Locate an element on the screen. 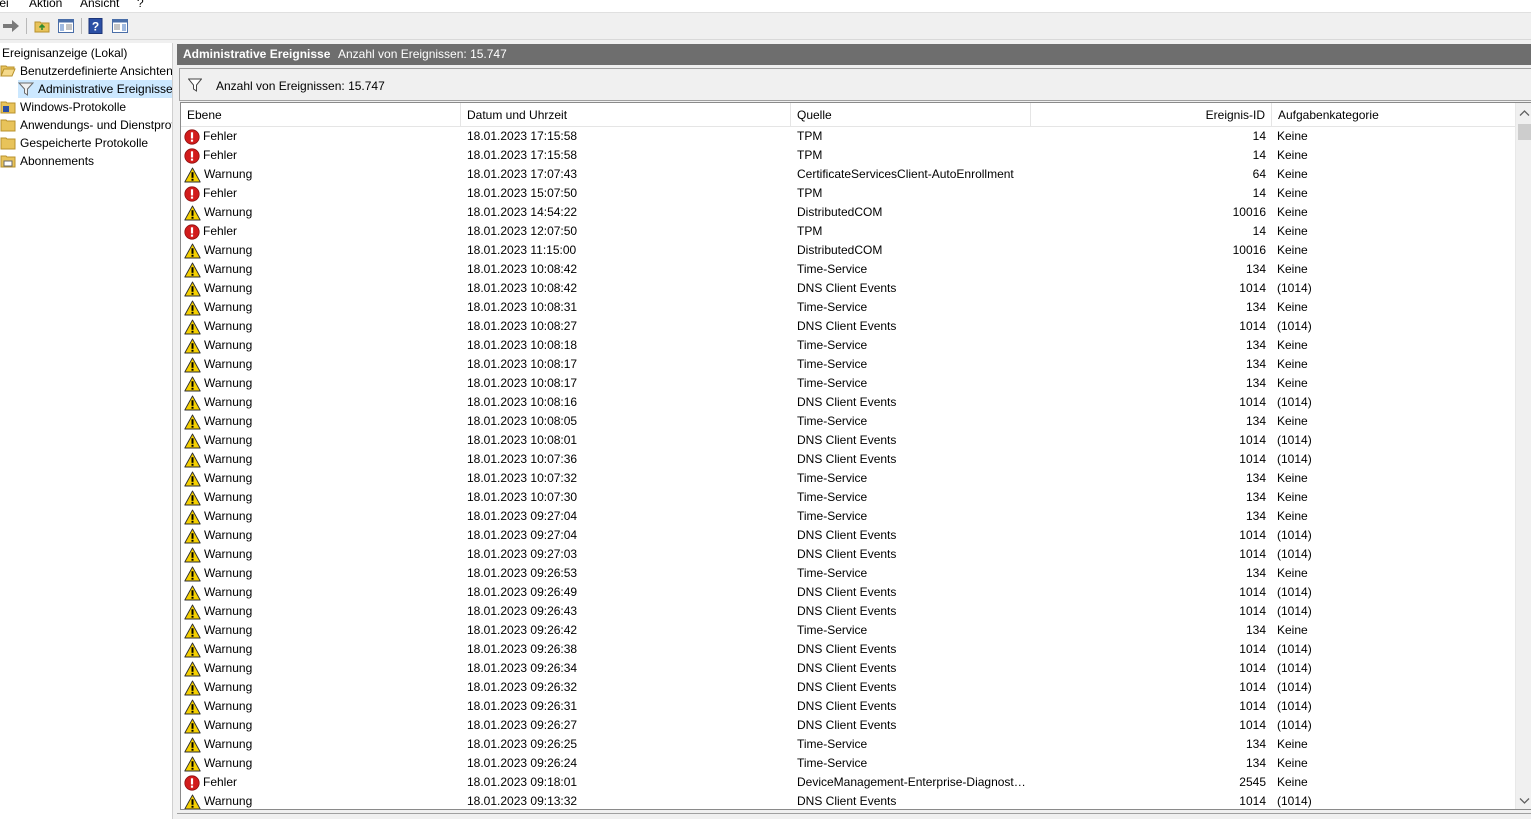  tree-node-custom-views: Benutzerdefinierte Ansichten is located at coordinates (86, 71).